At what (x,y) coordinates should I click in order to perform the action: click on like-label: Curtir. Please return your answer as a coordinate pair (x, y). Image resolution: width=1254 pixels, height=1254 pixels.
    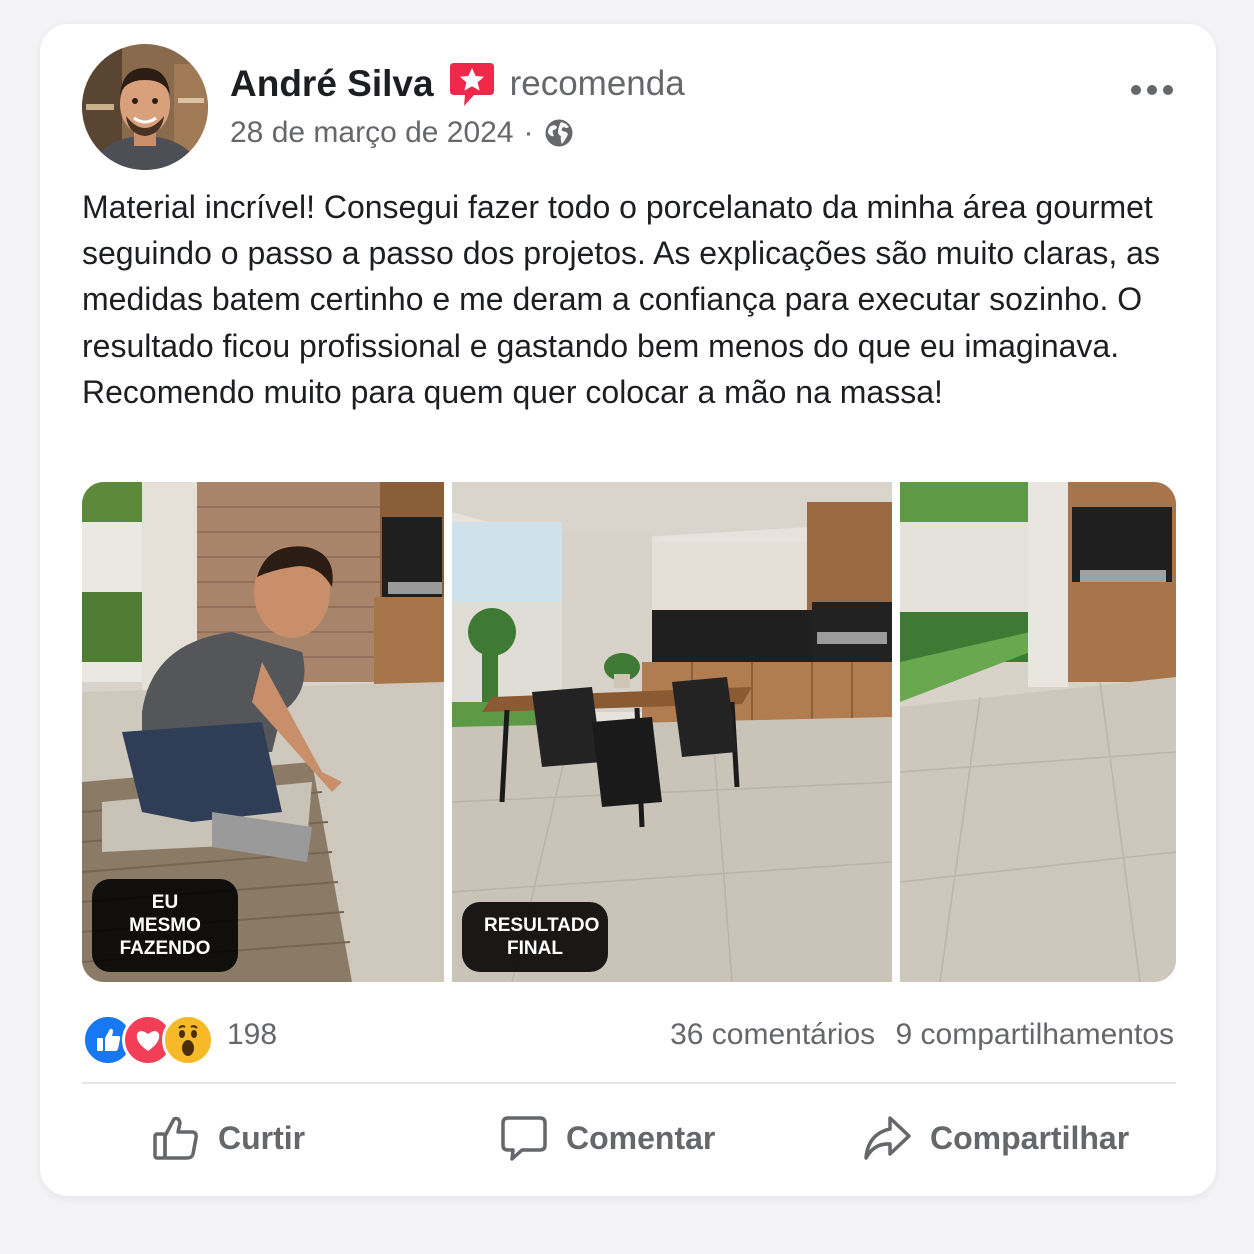
    Looking at the image, I should click on (262, 1137).